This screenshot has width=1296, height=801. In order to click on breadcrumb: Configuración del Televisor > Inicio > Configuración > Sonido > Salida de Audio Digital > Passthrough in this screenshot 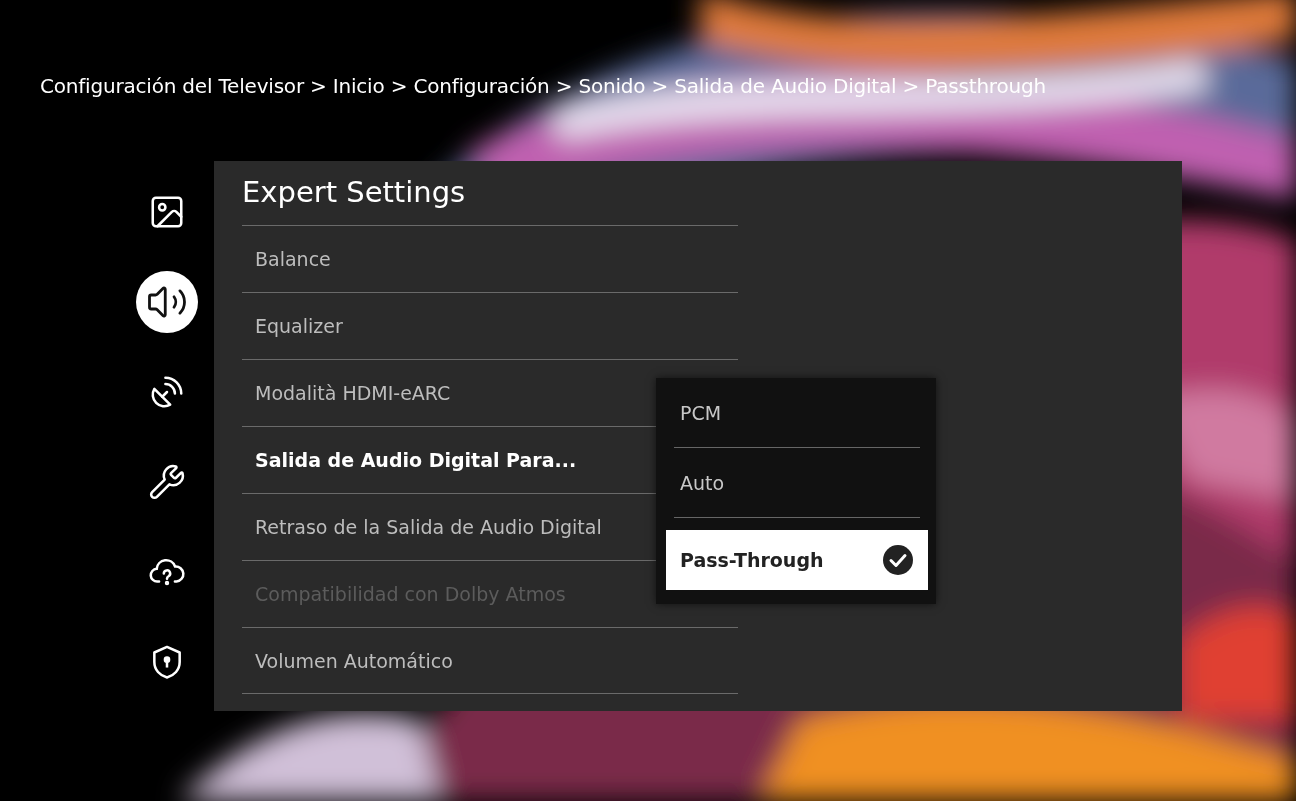, I will do `click(543, 86)`.